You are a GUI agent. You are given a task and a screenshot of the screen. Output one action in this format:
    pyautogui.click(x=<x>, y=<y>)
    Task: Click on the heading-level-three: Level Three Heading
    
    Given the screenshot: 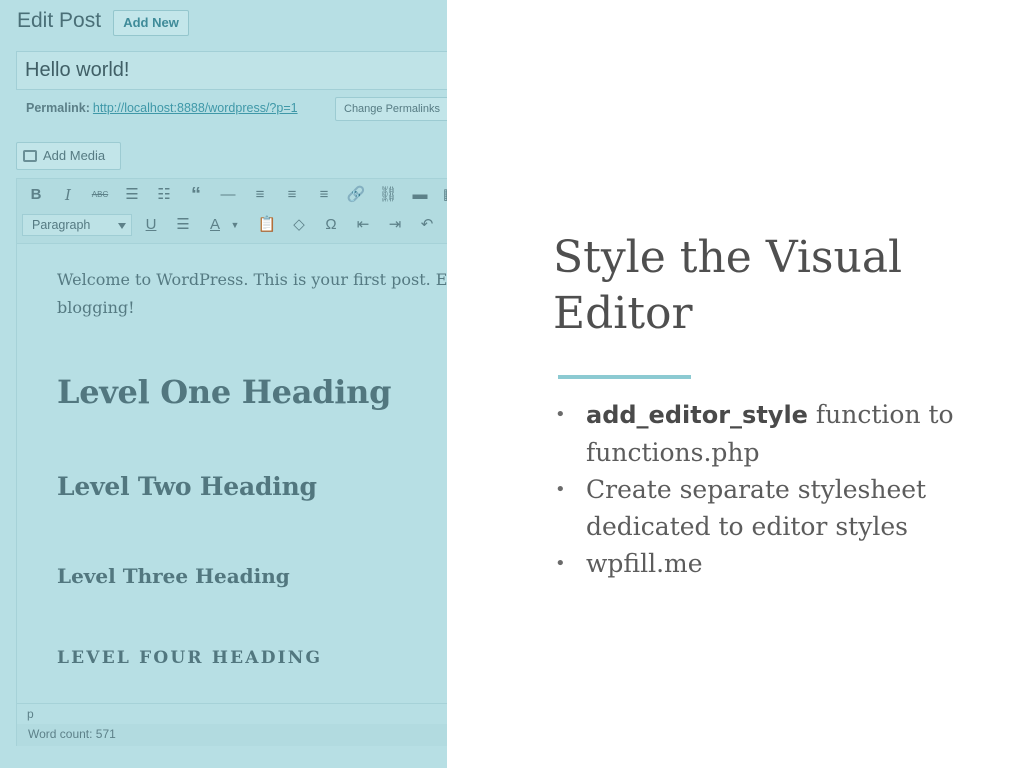 What is the action you would take?
    pyautogui.click(x=173, y=576)
    